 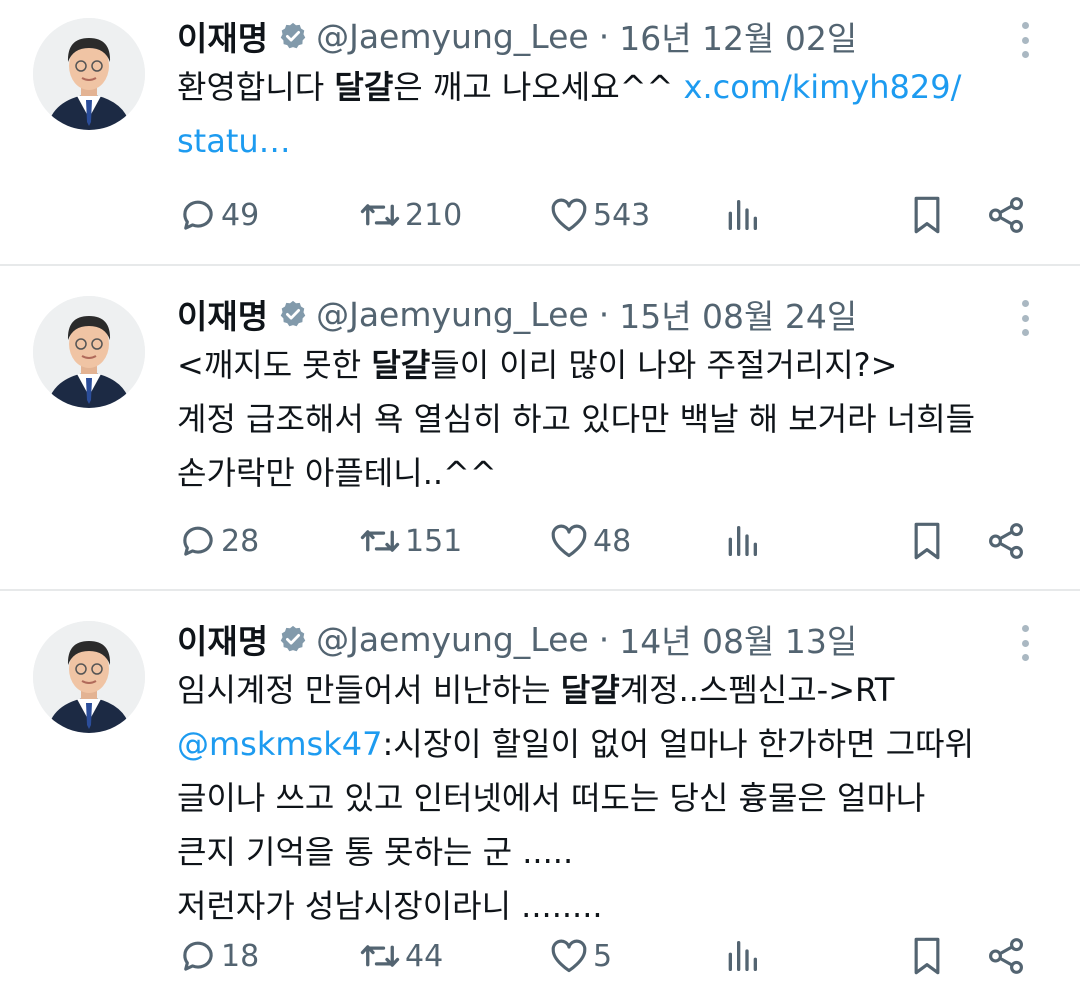 I want to click on retweet-count: 151, so click(x=434, y=541).